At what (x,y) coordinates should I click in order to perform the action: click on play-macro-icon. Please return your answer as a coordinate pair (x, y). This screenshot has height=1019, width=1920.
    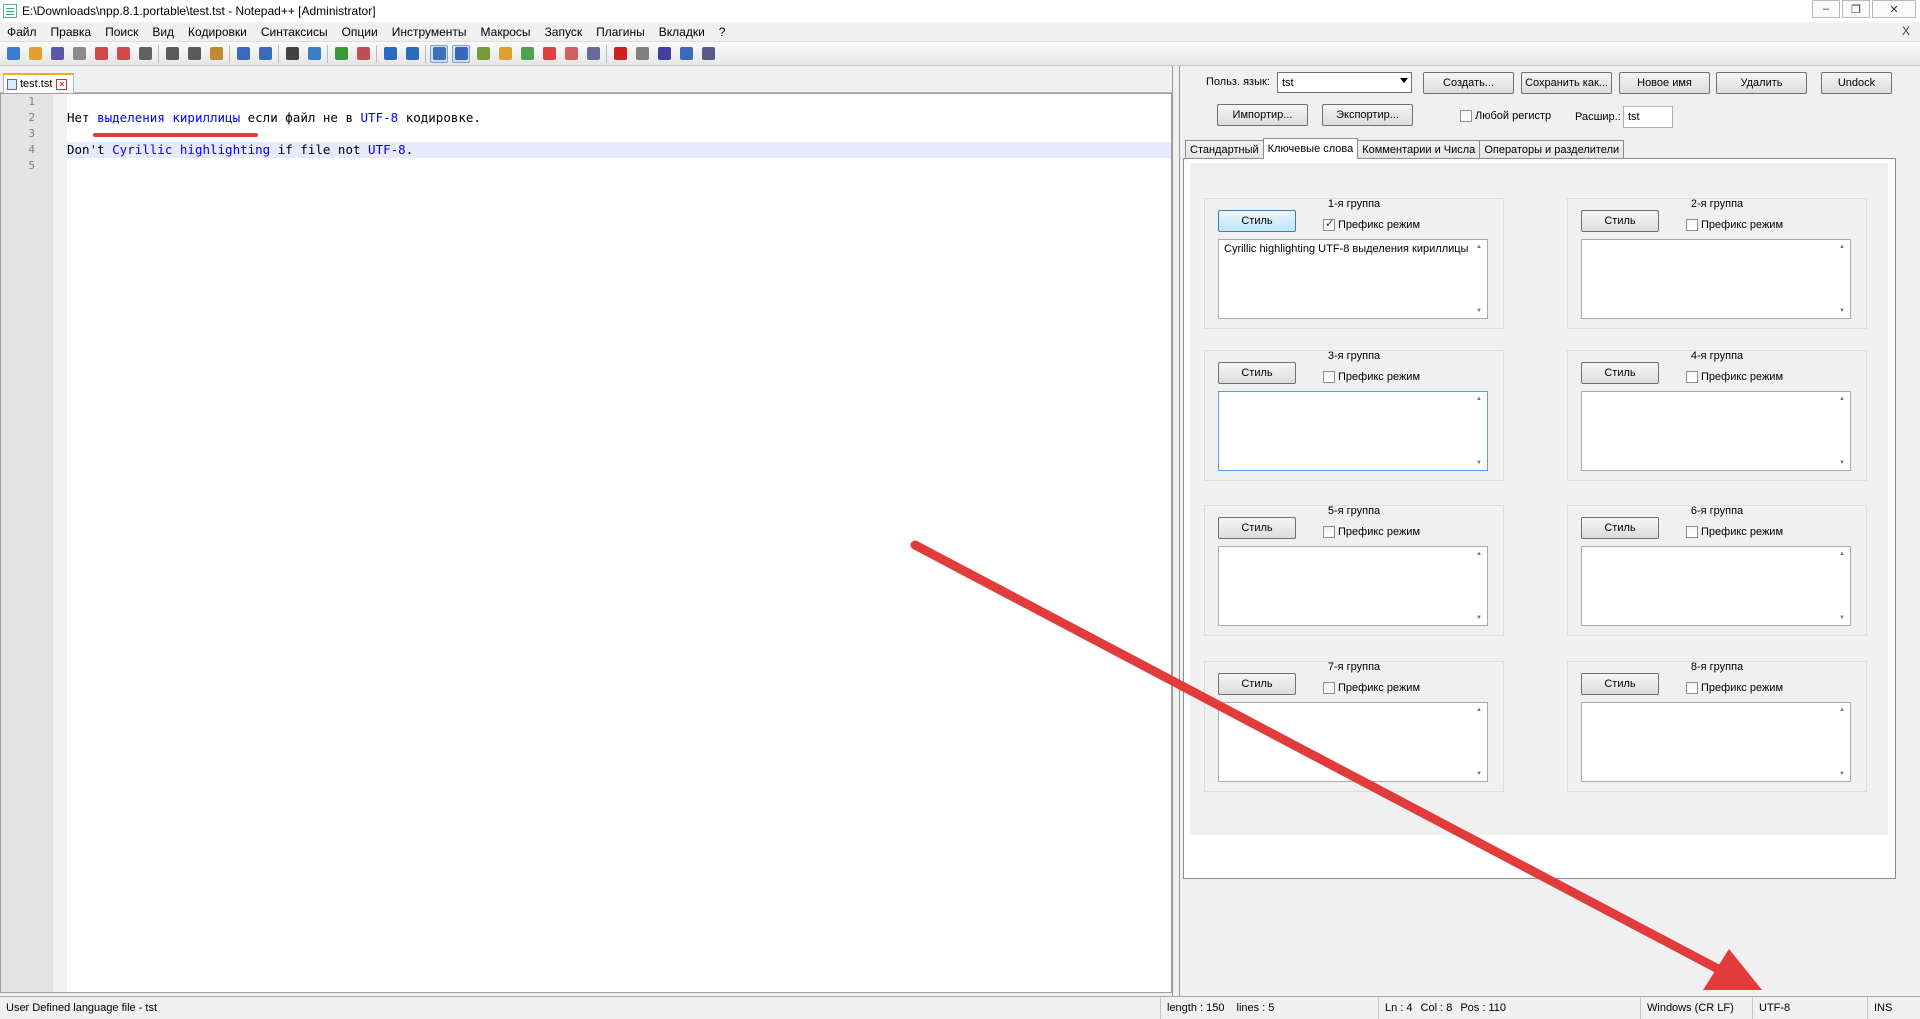
    Looking at the image, I should click on (664, 54).